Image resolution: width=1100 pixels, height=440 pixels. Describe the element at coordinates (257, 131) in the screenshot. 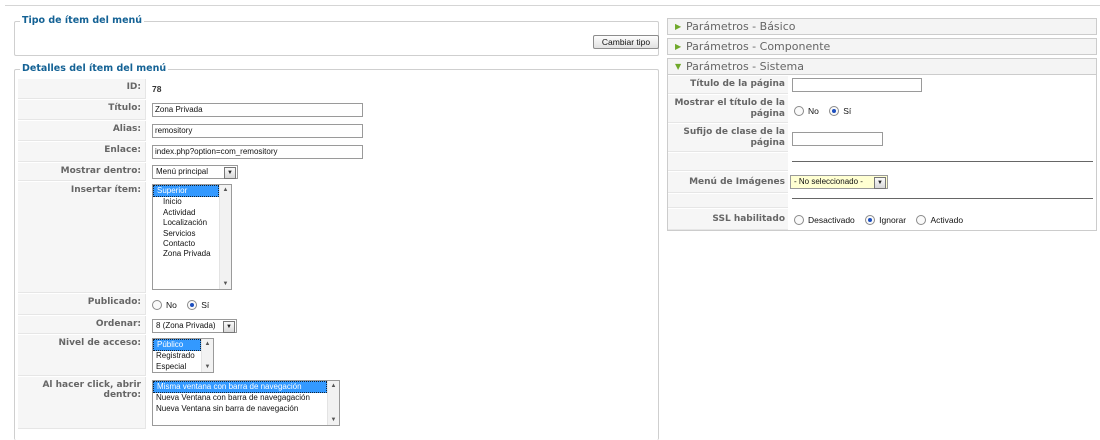

I see `alias-input: remository` at that location.